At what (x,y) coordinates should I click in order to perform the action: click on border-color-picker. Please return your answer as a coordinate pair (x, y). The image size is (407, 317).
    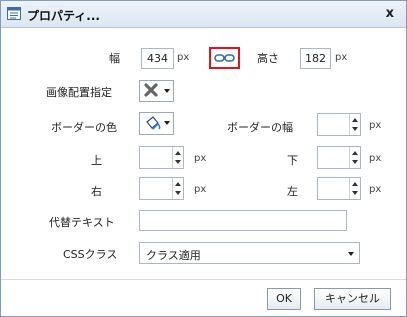
    Looking at the image, I should click on (156, 123).